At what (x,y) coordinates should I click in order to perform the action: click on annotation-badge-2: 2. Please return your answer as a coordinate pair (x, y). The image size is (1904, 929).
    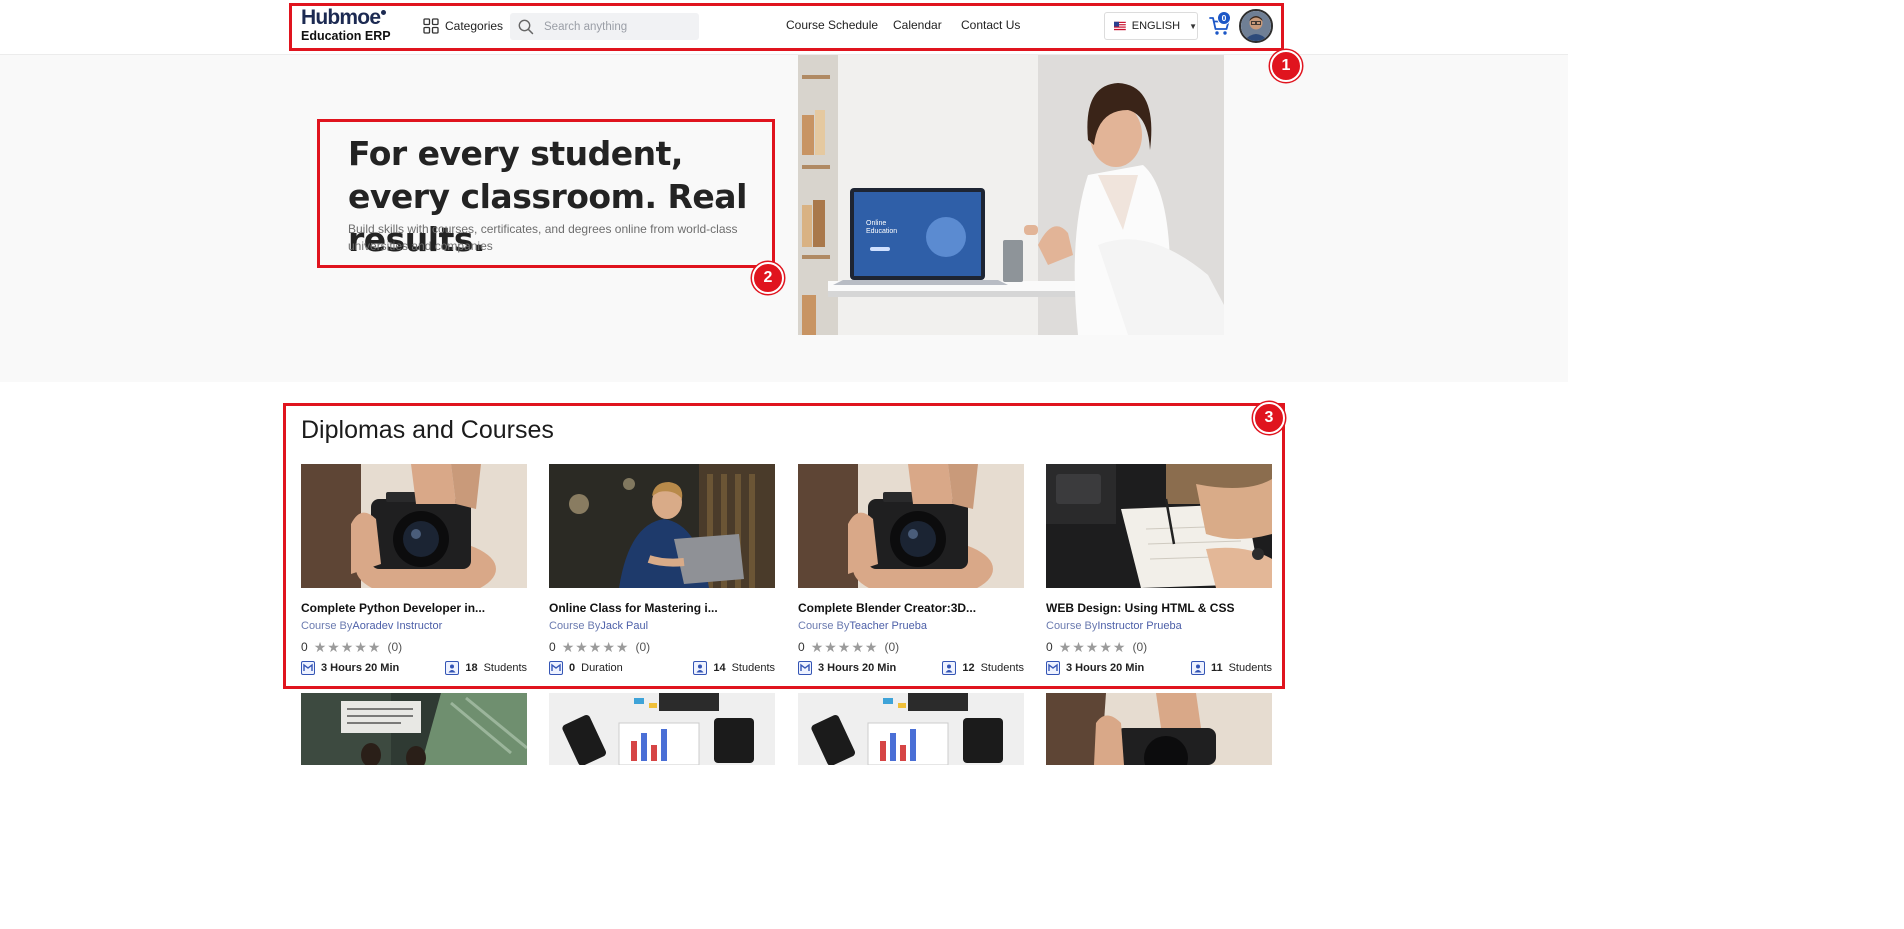
    Looking at the image, I should click on (768, 278).